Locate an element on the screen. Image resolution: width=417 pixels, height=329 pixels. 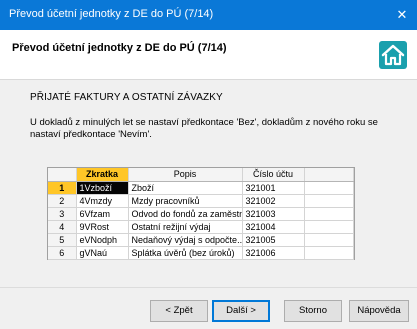
cell-account: 321001 is located at coordinates (273, 188).